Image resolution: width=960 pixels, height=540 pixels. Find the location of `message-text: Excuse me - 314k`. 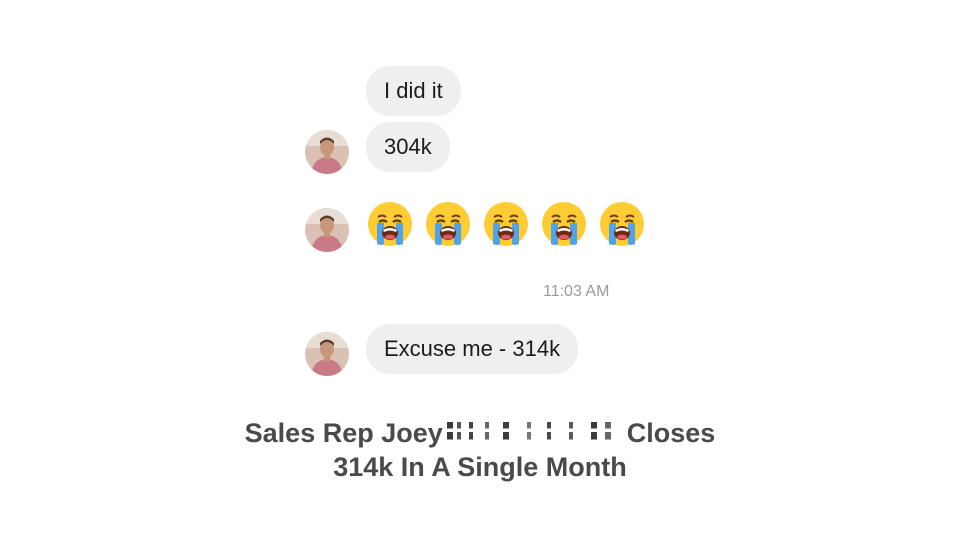

message-text: Excuse me - 314k is located at coordinates (472, 348).